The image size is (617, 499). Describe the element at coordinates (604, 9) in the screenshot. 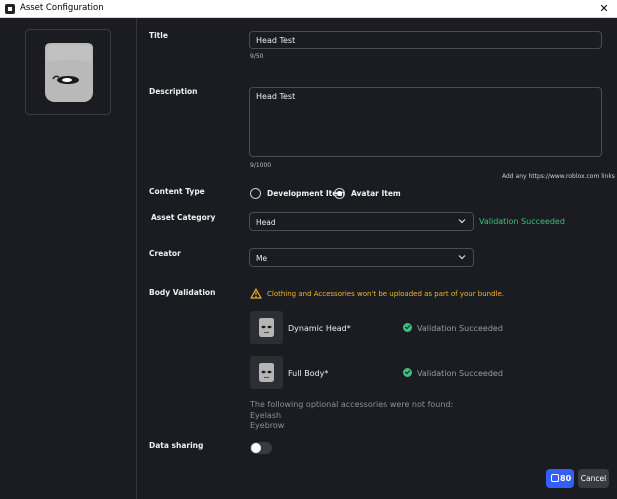

I see `close-icon: ✕` at that location.